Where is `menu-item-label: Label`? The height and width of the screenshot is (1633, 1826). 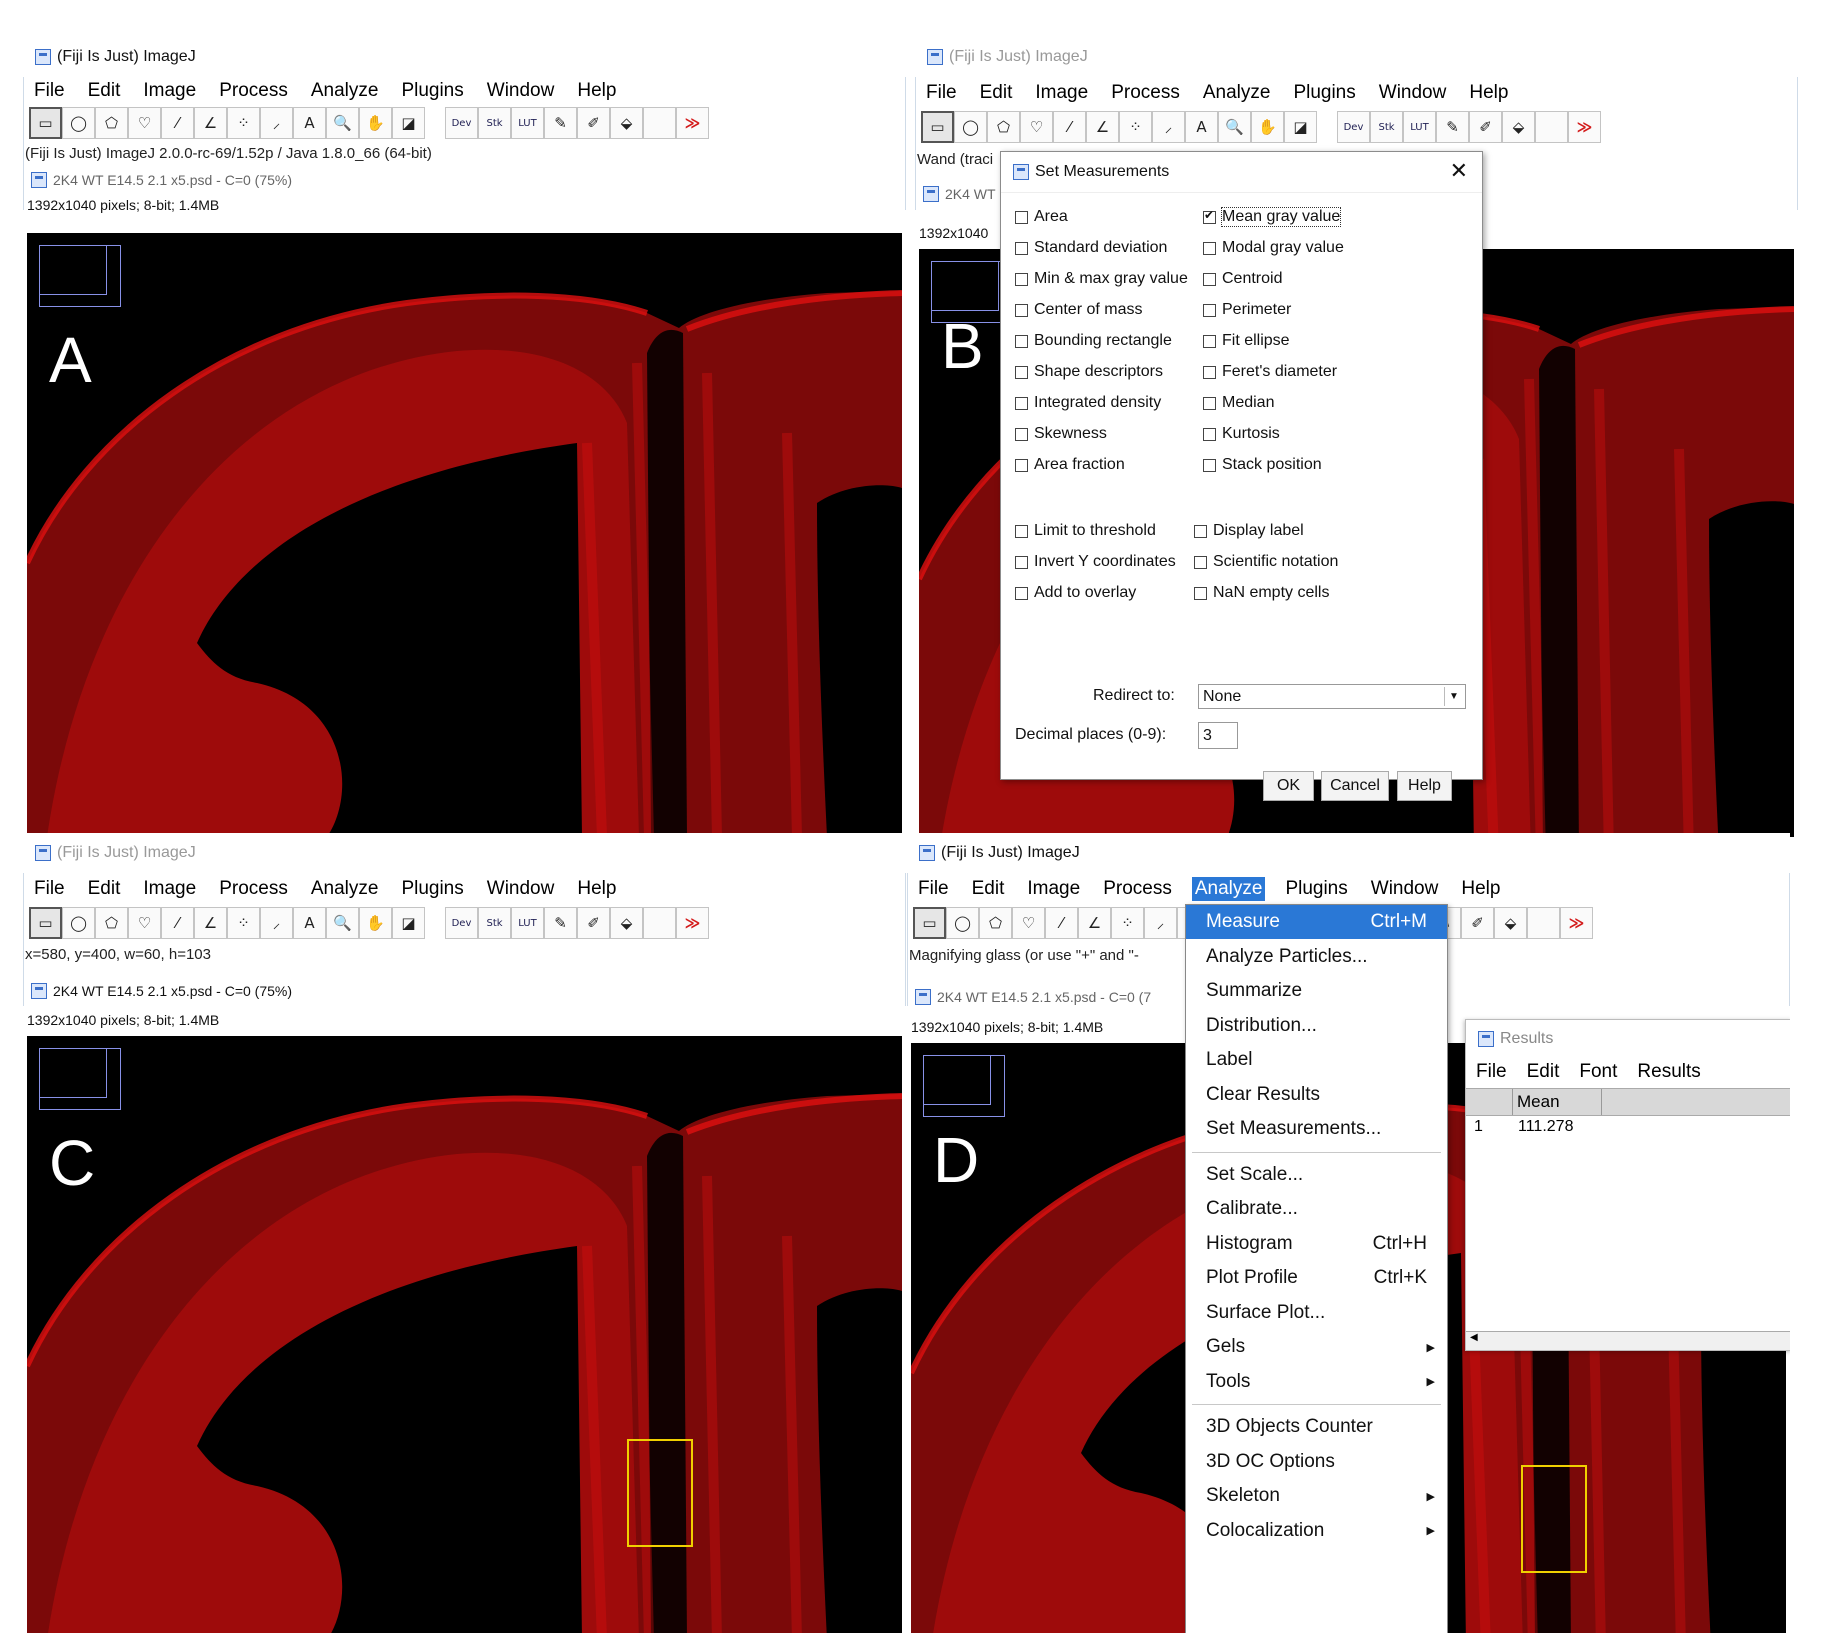 menu-item-label: Label is located at coordinates (1316, 1060).